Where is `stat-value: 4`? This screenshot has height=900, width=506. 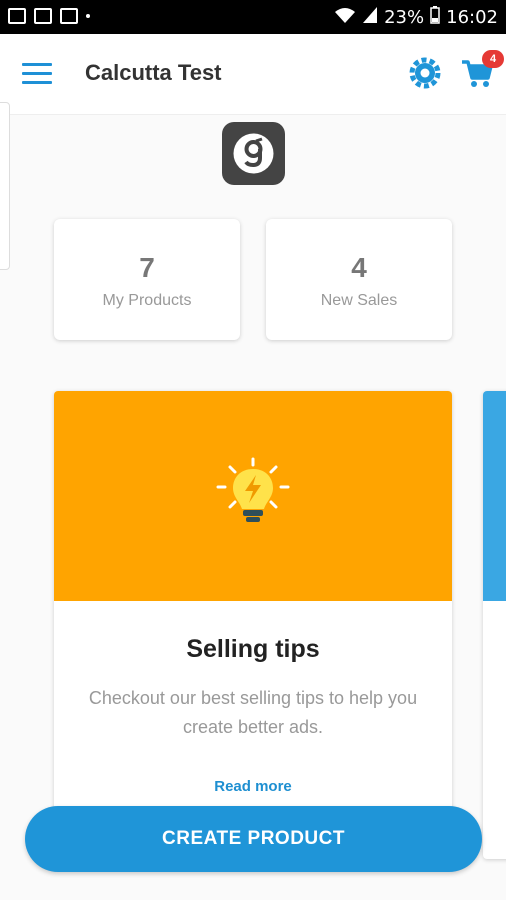 stat-value: 4 is located at coordinates (359, 267).